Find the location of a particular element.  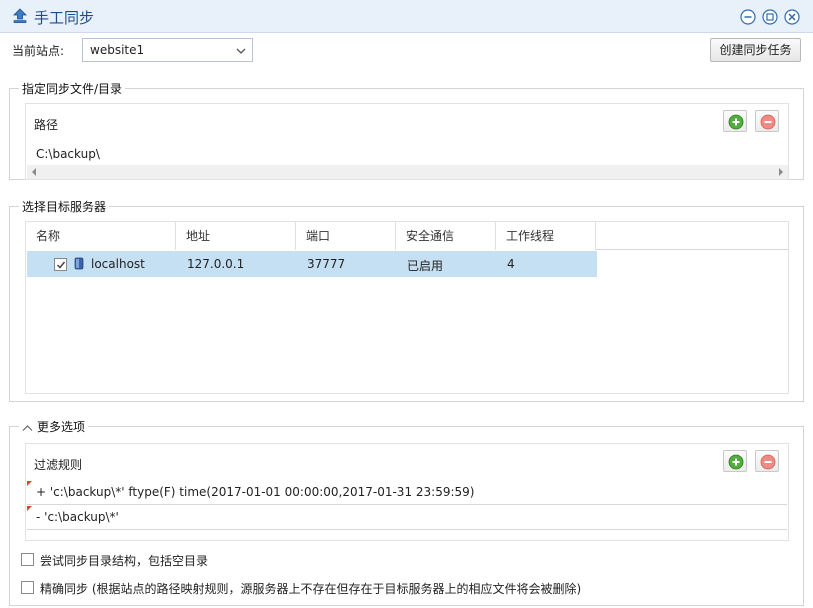

server-threads: 4 is located at coordinates (511, 264).